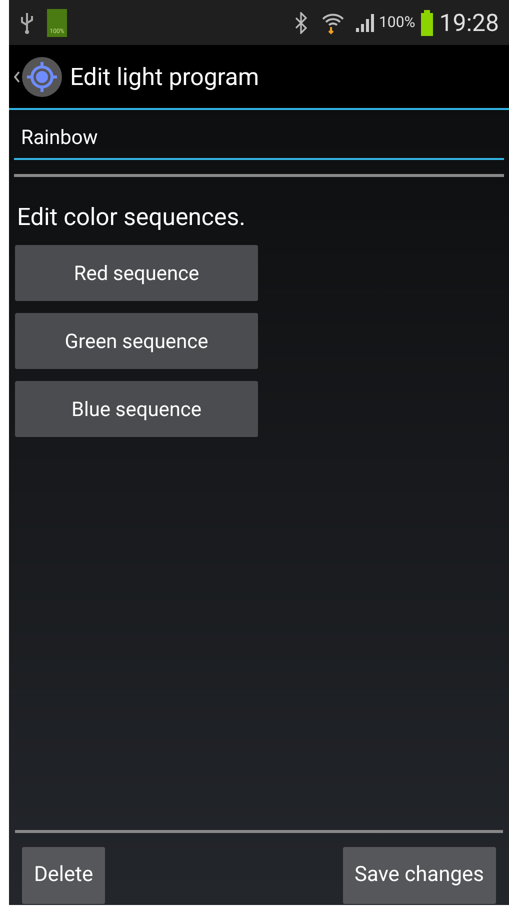  I want to click on clock: 19:28, so click(469, 23).